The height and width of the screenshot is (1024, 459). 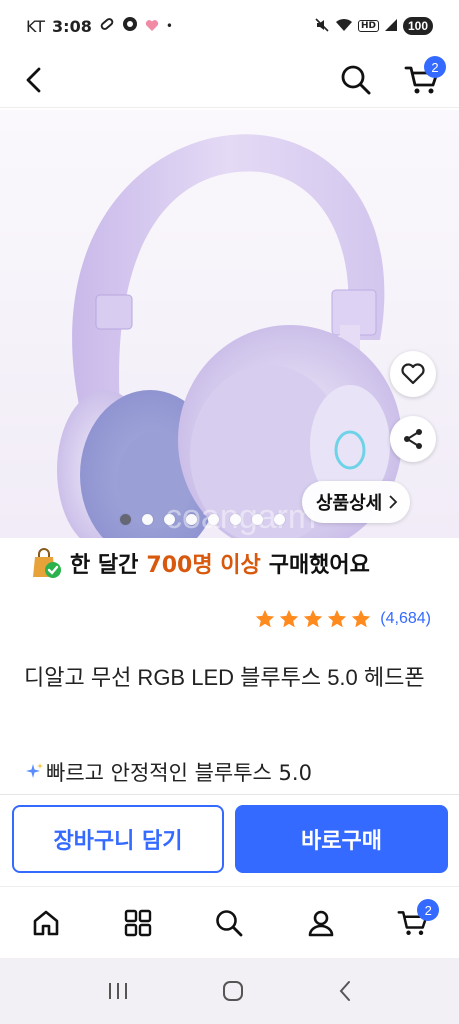 What do you see at coordinates (47, 563) in the screenshot?
I see `shopping-bag-check-icon` at bounding box center [47, 563].